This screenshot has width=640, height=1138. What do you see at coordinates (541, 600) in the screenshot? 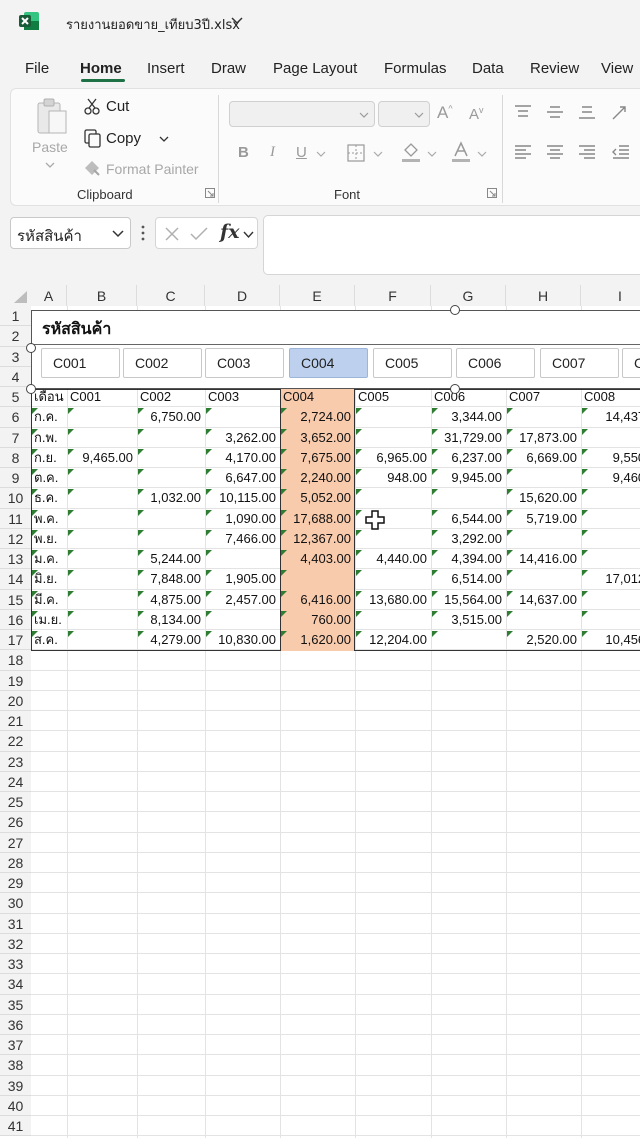
I see `value-cell: 14,637.00` at bounding box center [541, 600].